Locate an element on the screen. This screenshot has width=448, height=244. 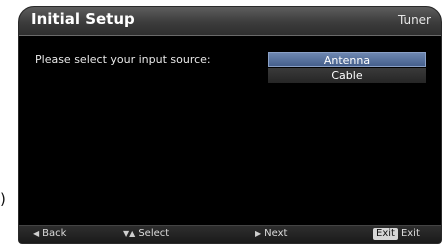
next-button: ▶ Next is located at coordinates (271, 233).